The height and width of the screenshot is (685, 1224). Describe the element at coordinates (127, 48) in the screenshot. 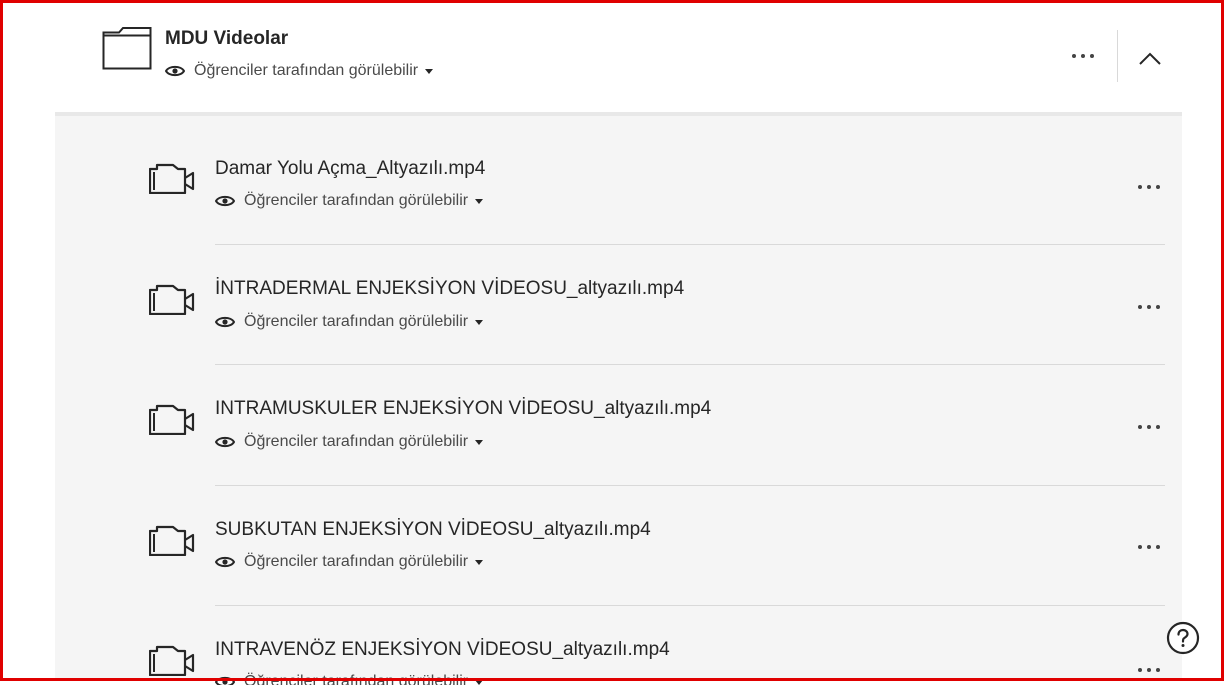

I see `folder-icon` at that location.